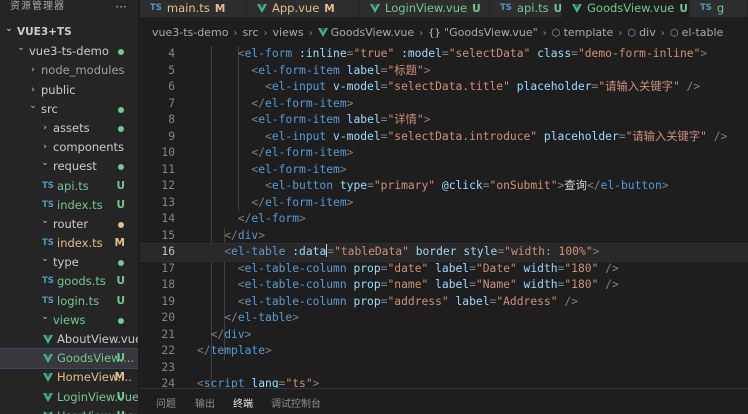  Describe the element at coordinates (306, 103) in the screenshot. I see `code-token: el-form-item` at that location.